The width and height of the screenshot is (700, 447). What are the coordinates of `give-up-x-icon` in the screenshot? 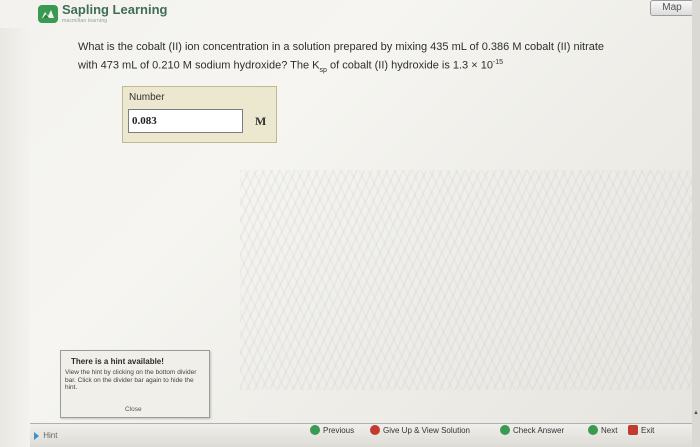 It's located at (375, 429).